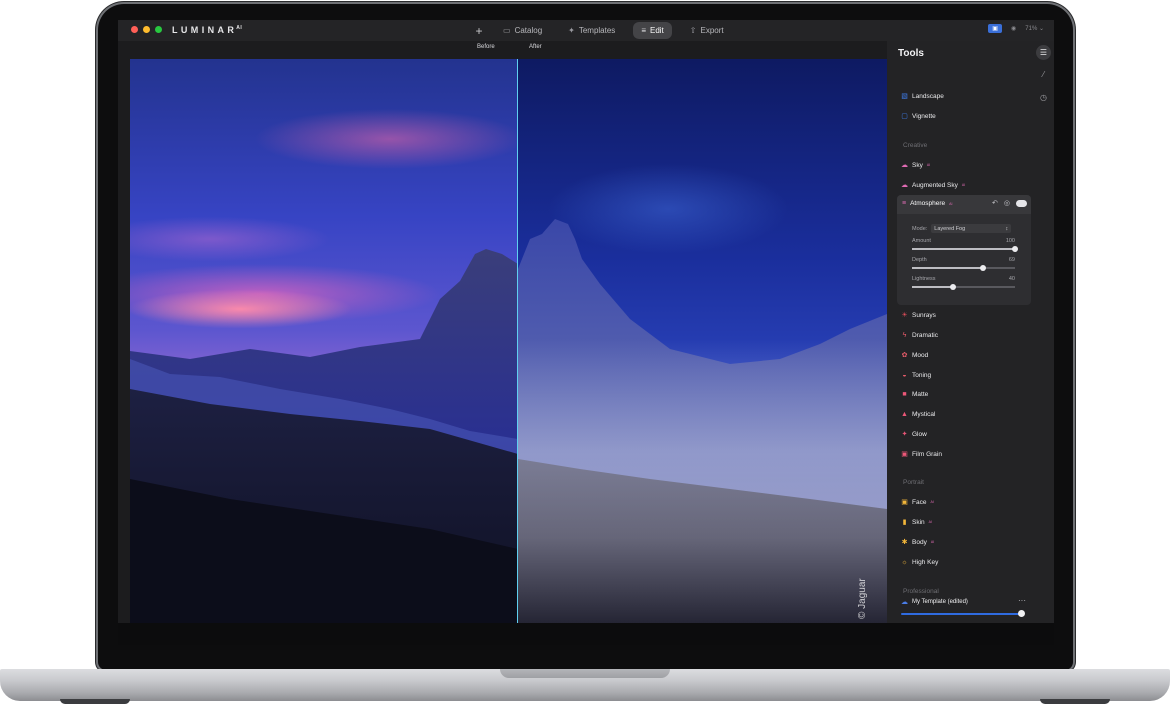 This screenshot has height=706, width=1170. I want to click on brush-icon: ⁄, so click(1043, 74).